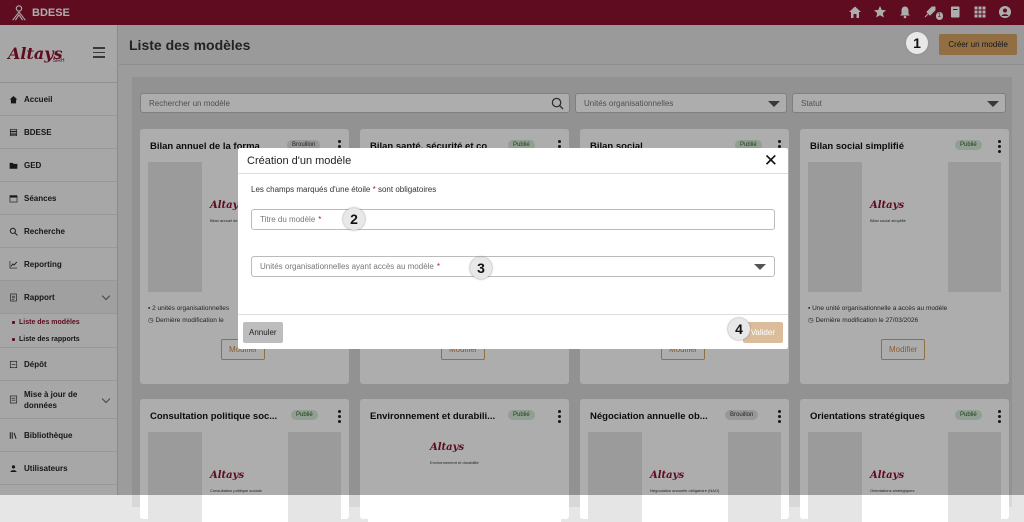  I want to click on cancel-button: Annuler, so click(263, 332).